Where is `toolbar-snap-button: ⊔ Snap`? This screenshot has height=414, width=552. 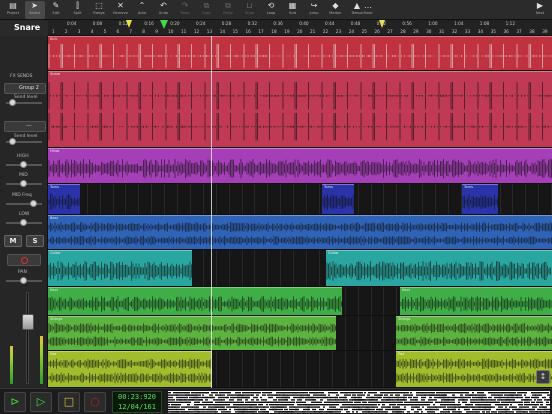 toolbar-snap-button: ⊔ Snap is located at coordinates (250, 10).